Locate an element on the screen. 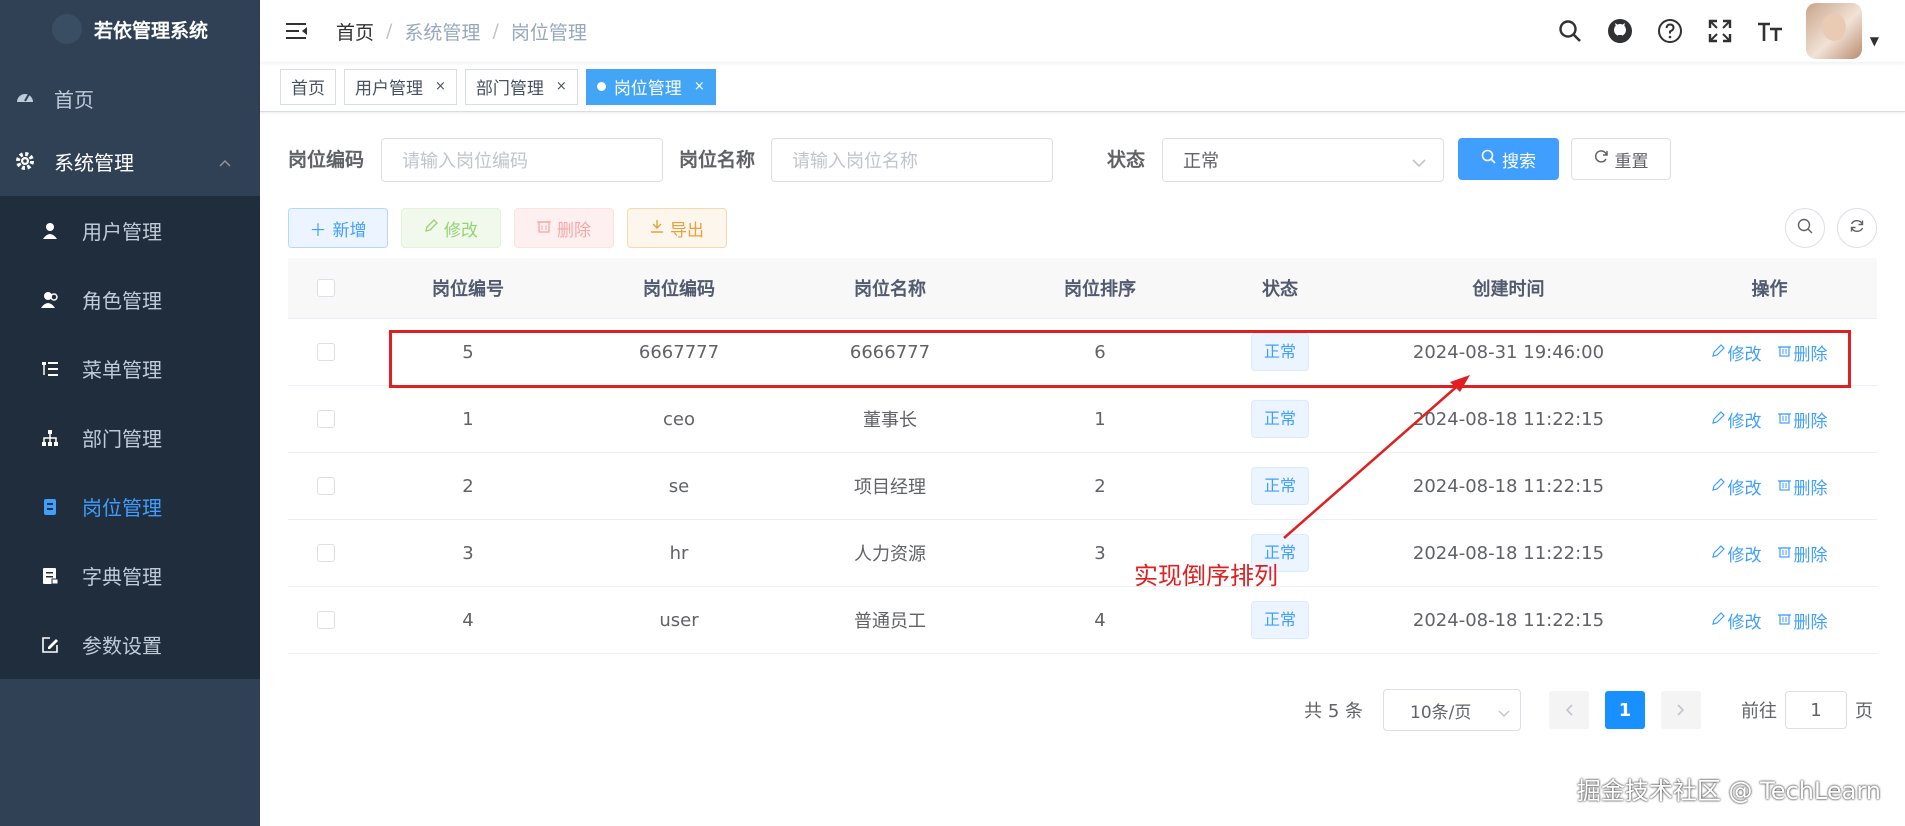  post-name-placeholder: 请输入岗位名称 is located at coordinates (855, 161).